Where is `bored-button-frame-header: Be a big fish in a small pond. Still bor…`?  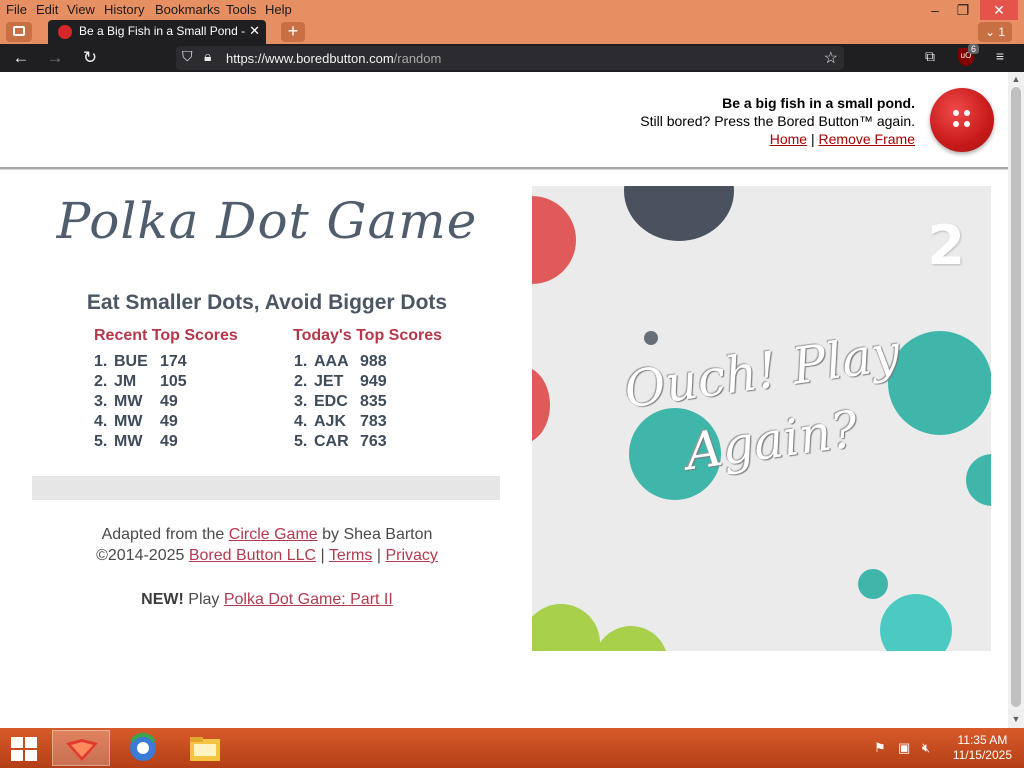 bored-button-frame-header: Be a big fish in a small pond. Still bor… is located at coordinates (504, 120).